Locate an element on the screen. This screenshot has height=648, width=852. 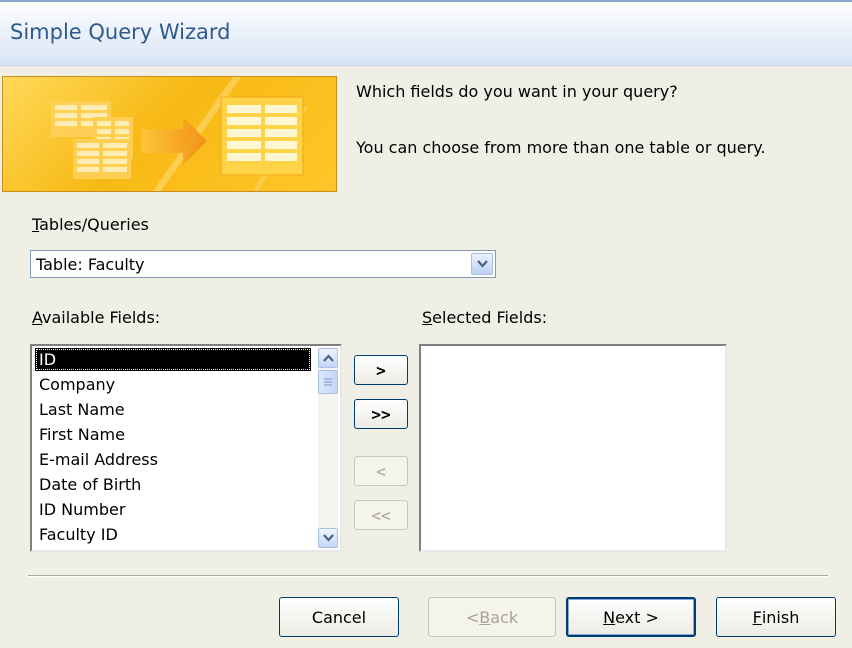
dropdown-button is located at coordinates (482, 264).